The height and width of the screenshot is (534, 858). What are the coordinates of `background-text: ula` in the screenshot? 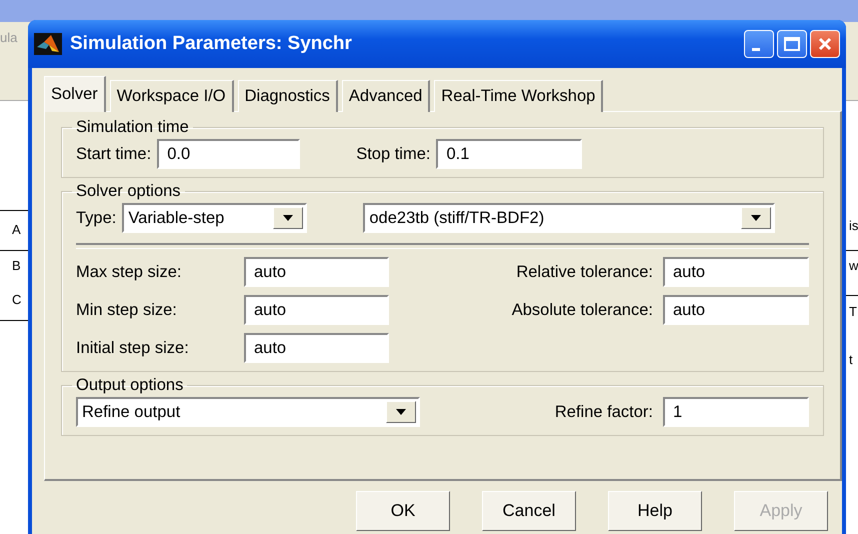 It's located at (9, 37).